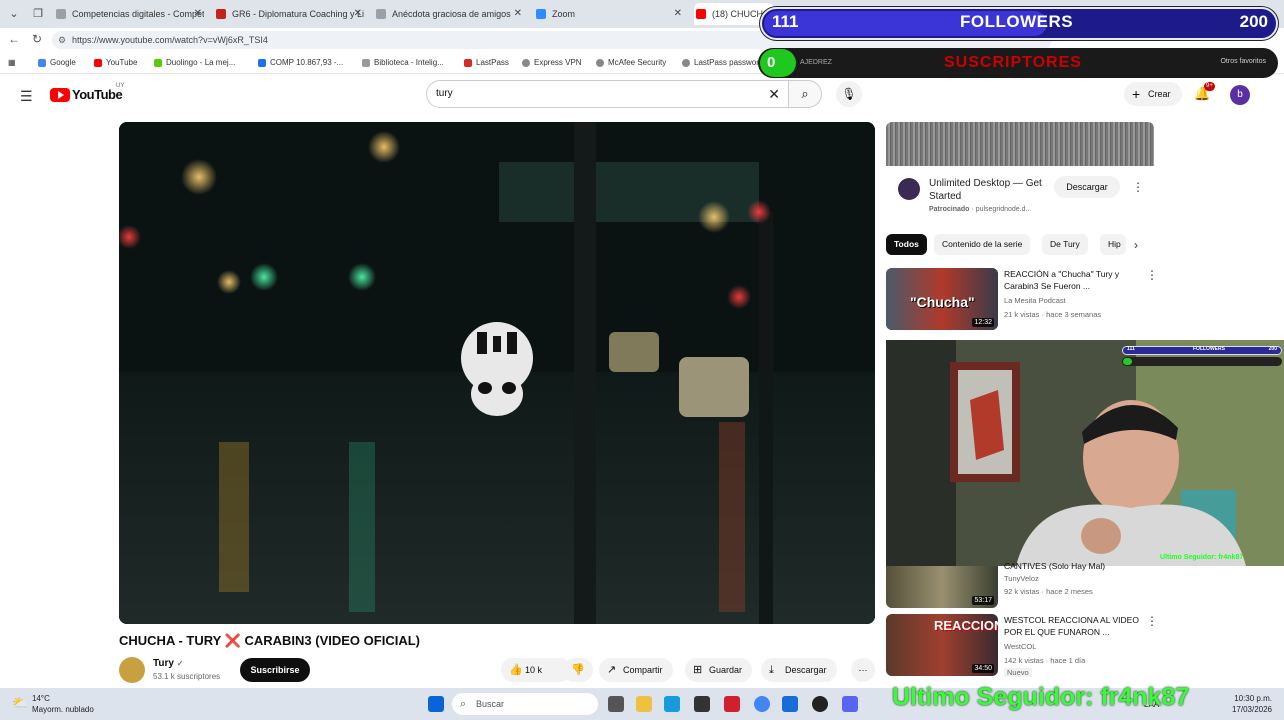 Image resolution: width=1284 pixels, height=720 pixels. I want to click on like-icon: 👍, so click(516, 670).